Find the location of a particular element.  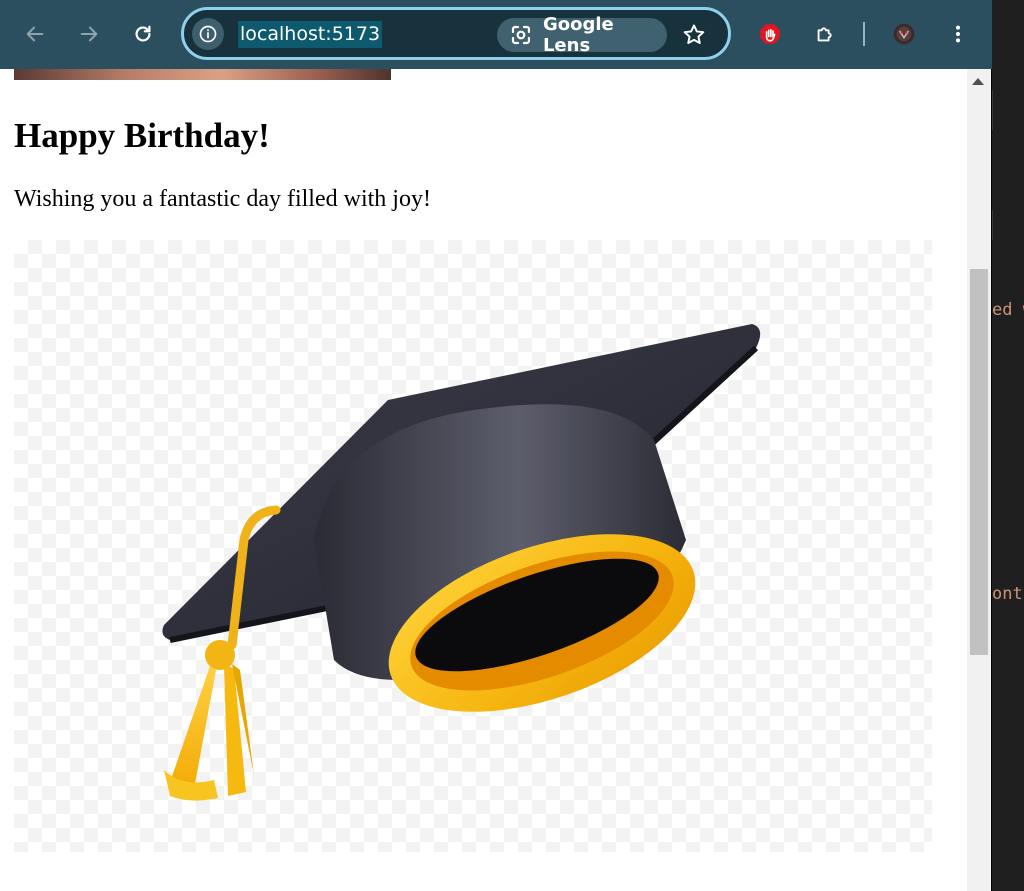

toolbar-divider is located at coordinates (864, 34).